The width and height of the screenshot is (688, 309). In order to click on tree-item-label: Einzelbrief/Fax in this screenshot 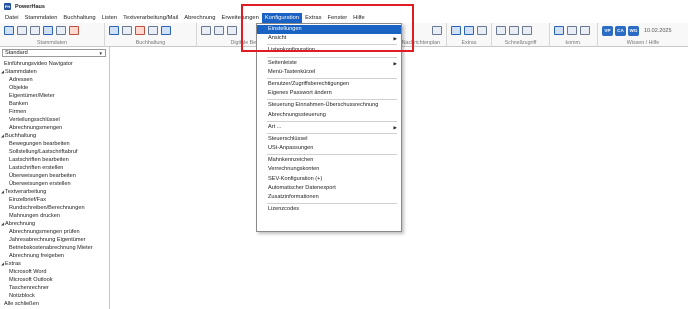, I will do `click(27, 200)`.